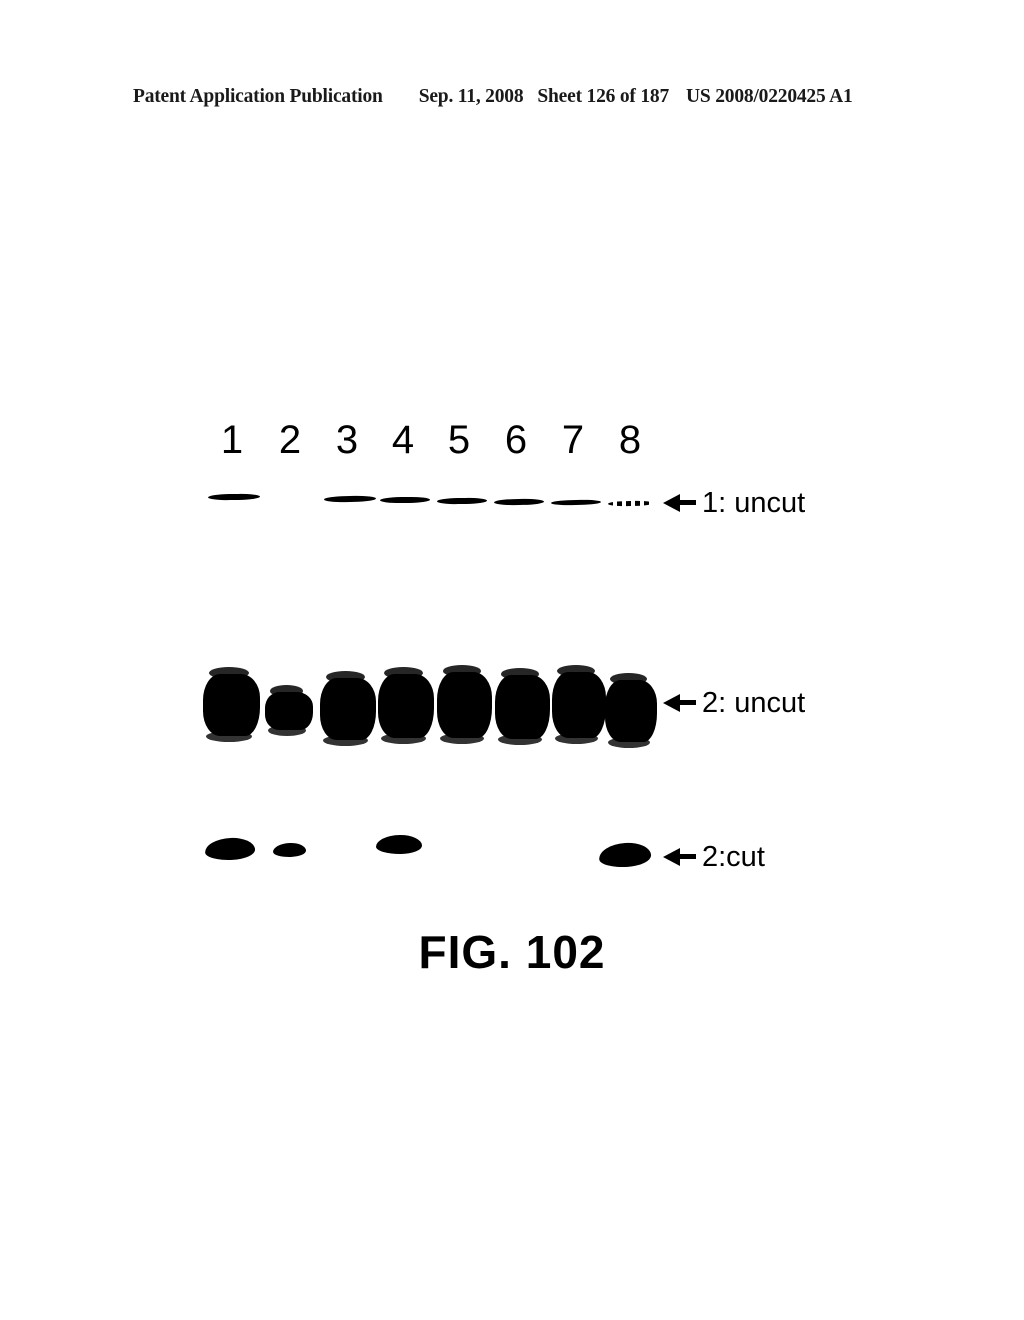  What do you see at coordinates (733, 857) in the screenshot?
I see `row-label-text: 2:cut` at bounding box center [733, 857].